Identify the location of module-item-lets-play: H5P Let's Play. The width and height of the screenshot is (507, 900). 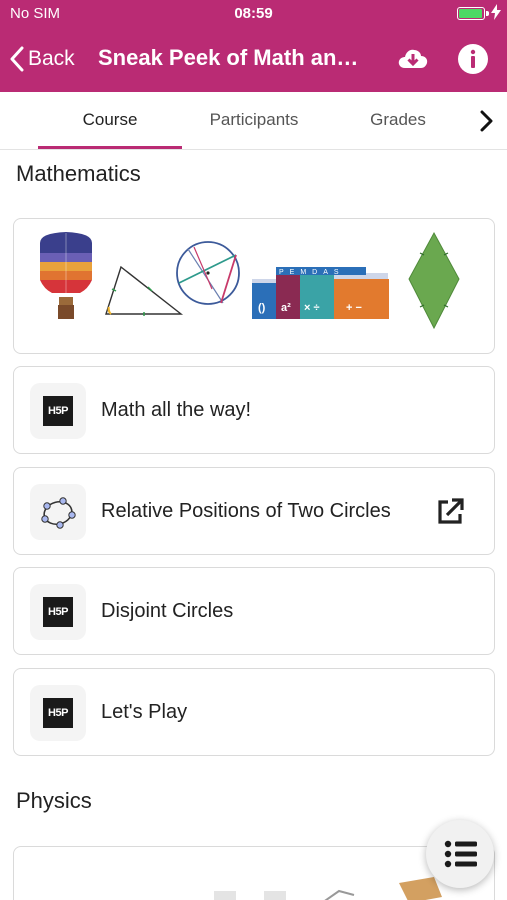
(254, 712).